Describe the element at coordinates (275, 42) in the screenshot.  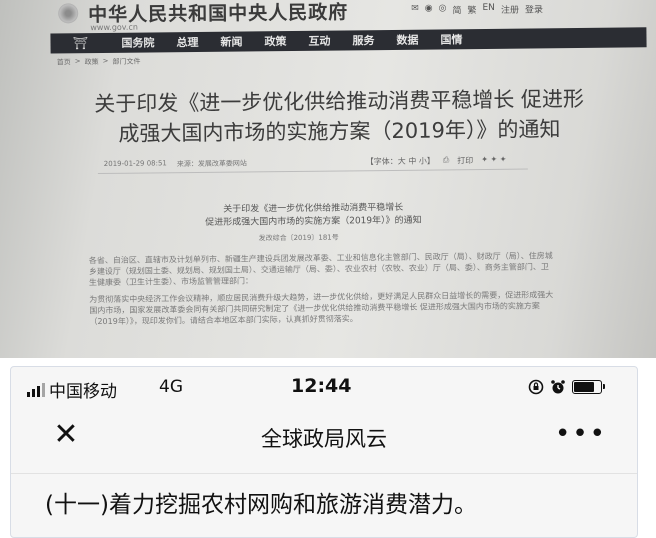
I see `nav-item: 政策` at that location.